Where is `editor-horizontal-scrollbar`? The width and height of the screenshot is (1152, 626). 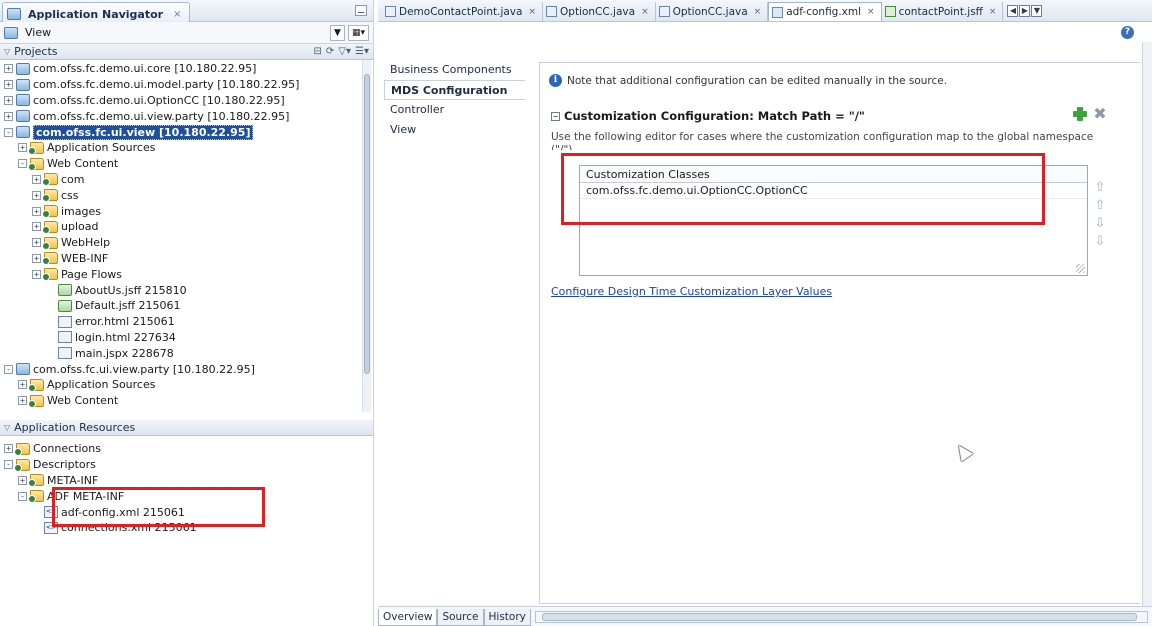 editor-horizontal-scrollbar is located at coordinates (841, 617).